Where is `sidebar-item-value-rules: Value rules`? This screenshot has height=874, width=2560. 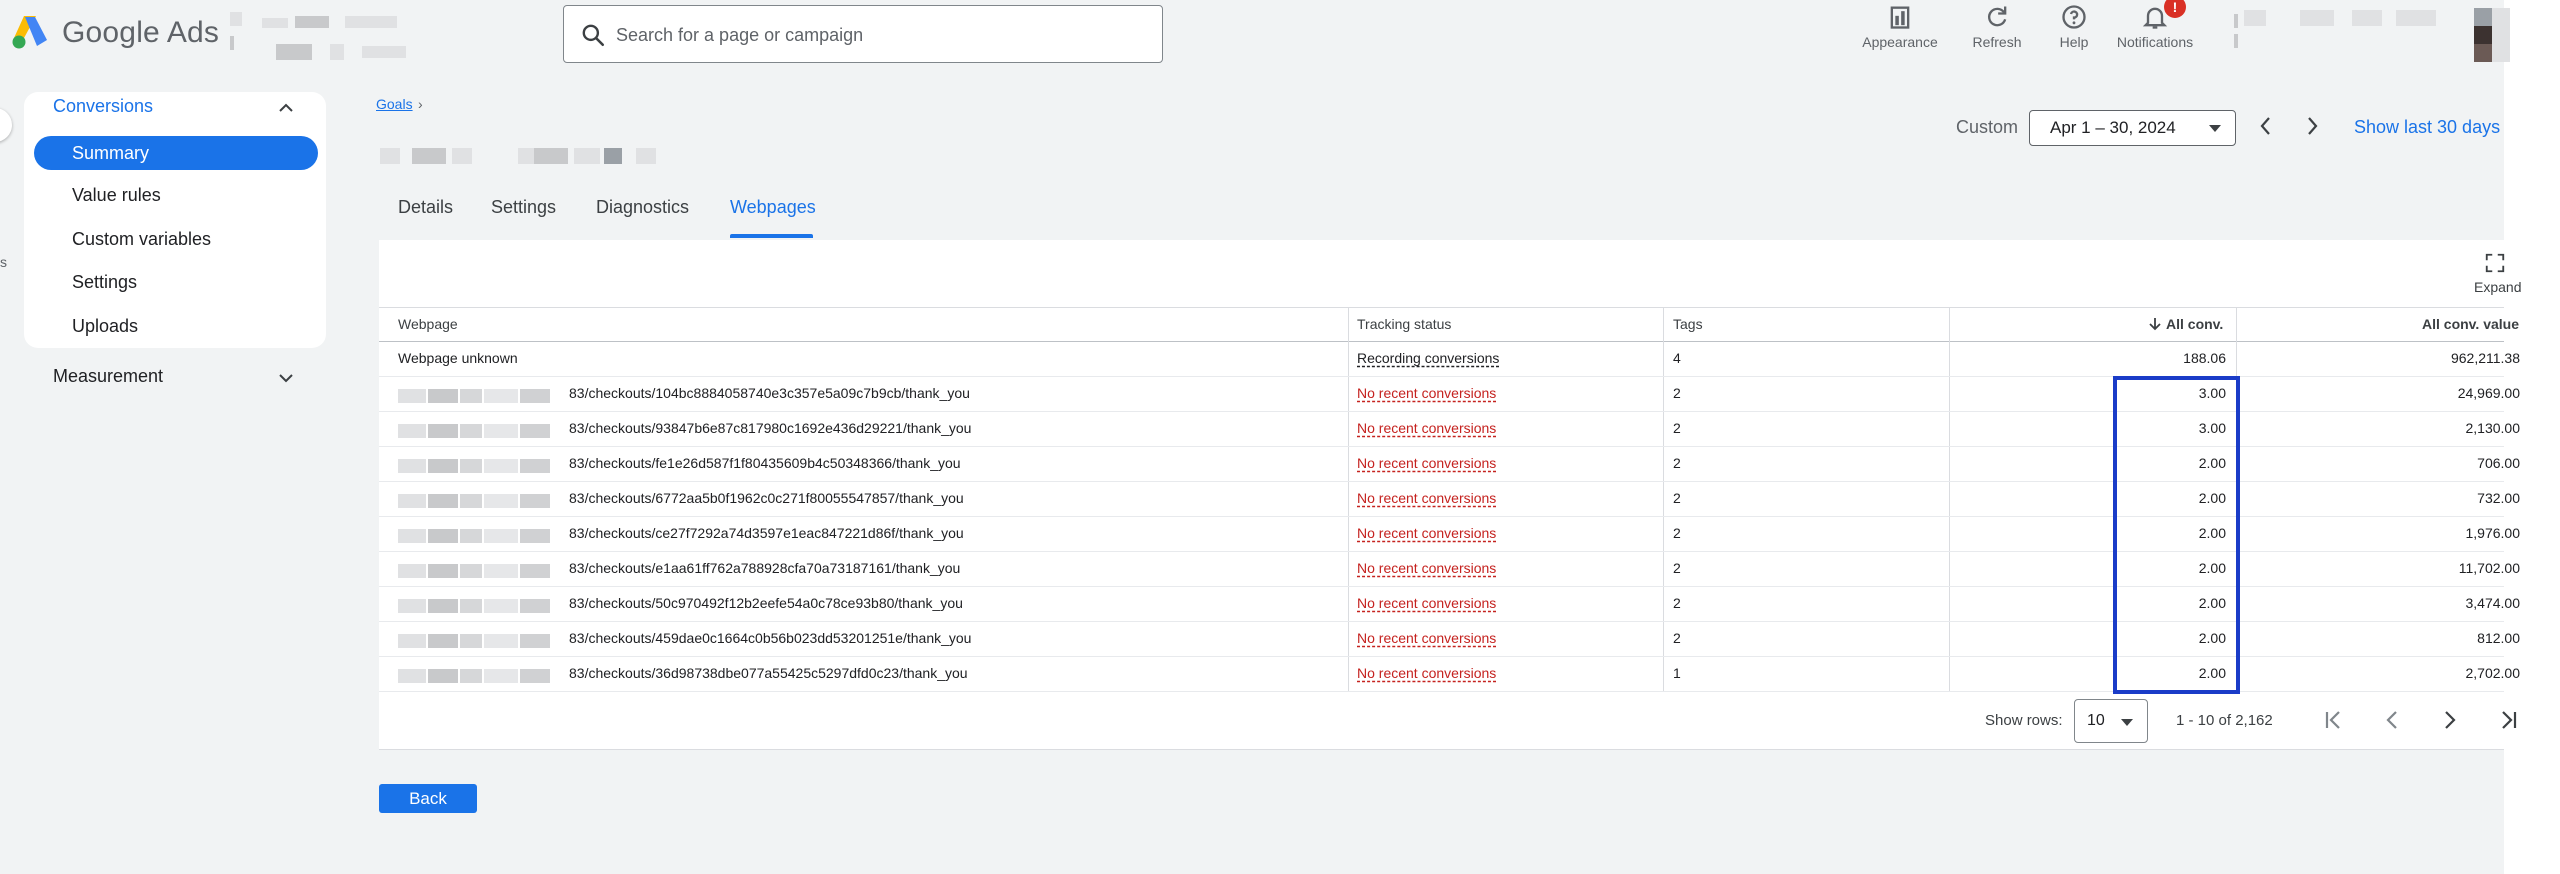 sidebar-item-value-rules: Value rules is located at coordinates (176, 195).